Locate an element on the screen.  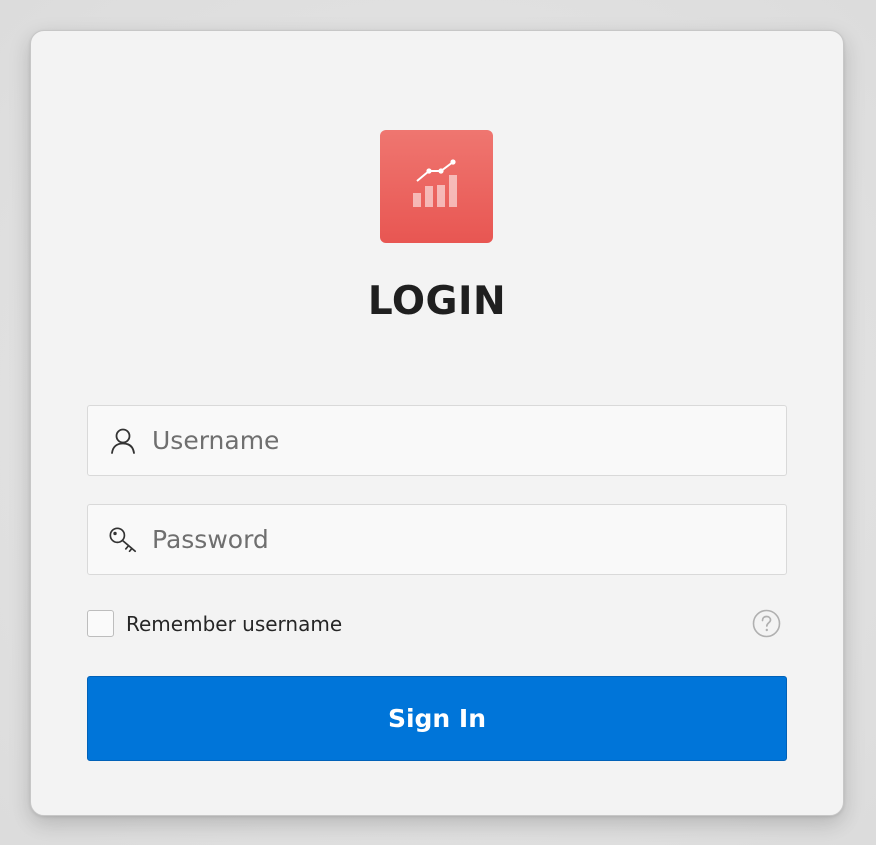
sign-in-button: Sign In is located at coordinates (437, 718).